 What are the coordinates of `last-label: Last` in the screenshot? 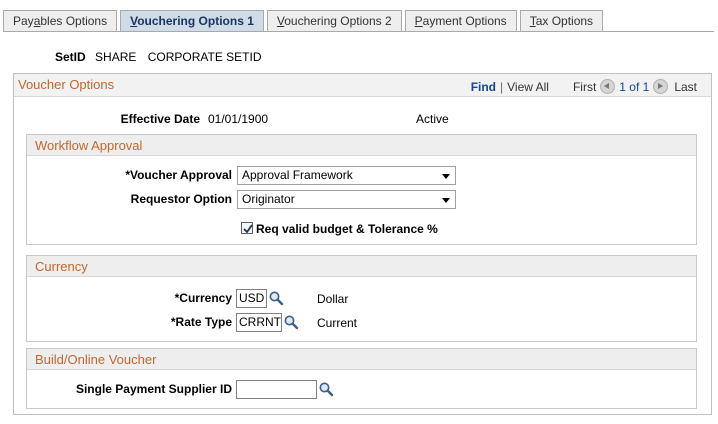 It's located at (685, 86).